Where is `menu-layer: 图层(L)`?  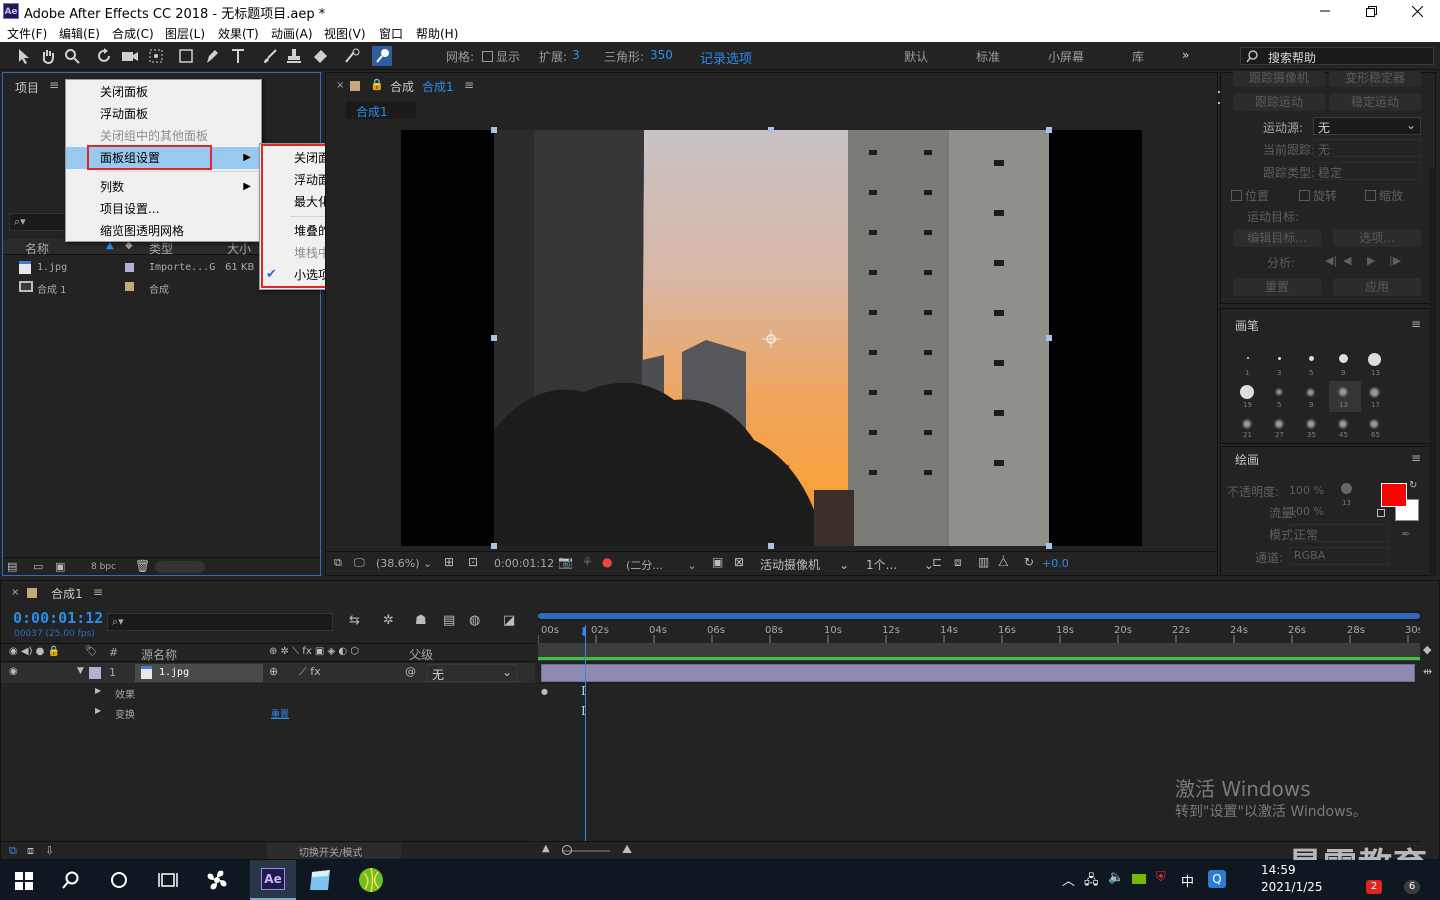
menu-layer: 图层(L) is located at coordinates (185, 33).